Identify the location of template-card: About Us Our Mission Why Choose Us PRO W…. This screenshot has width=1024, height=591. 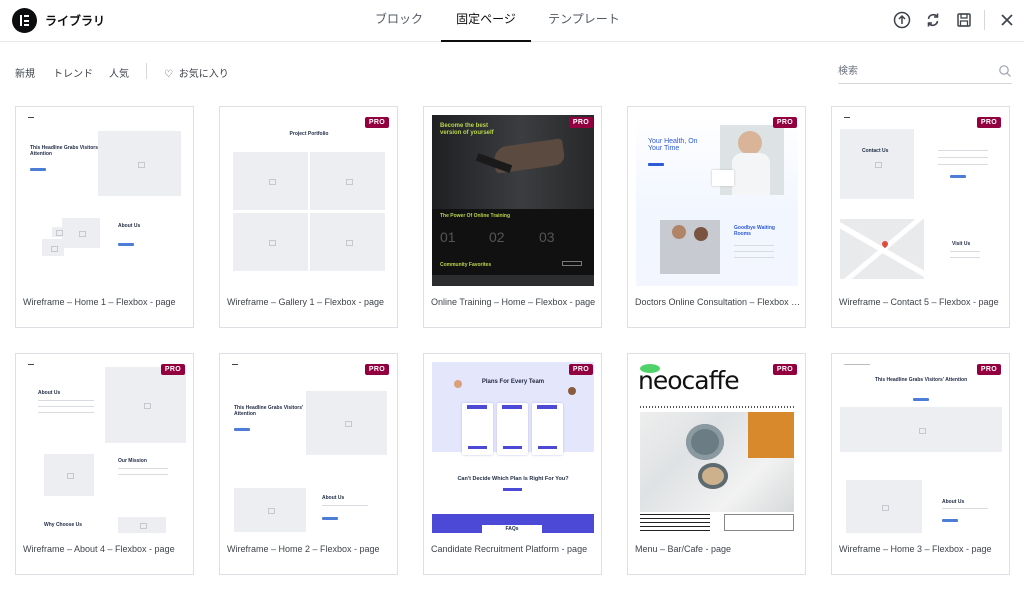
(104, 464).